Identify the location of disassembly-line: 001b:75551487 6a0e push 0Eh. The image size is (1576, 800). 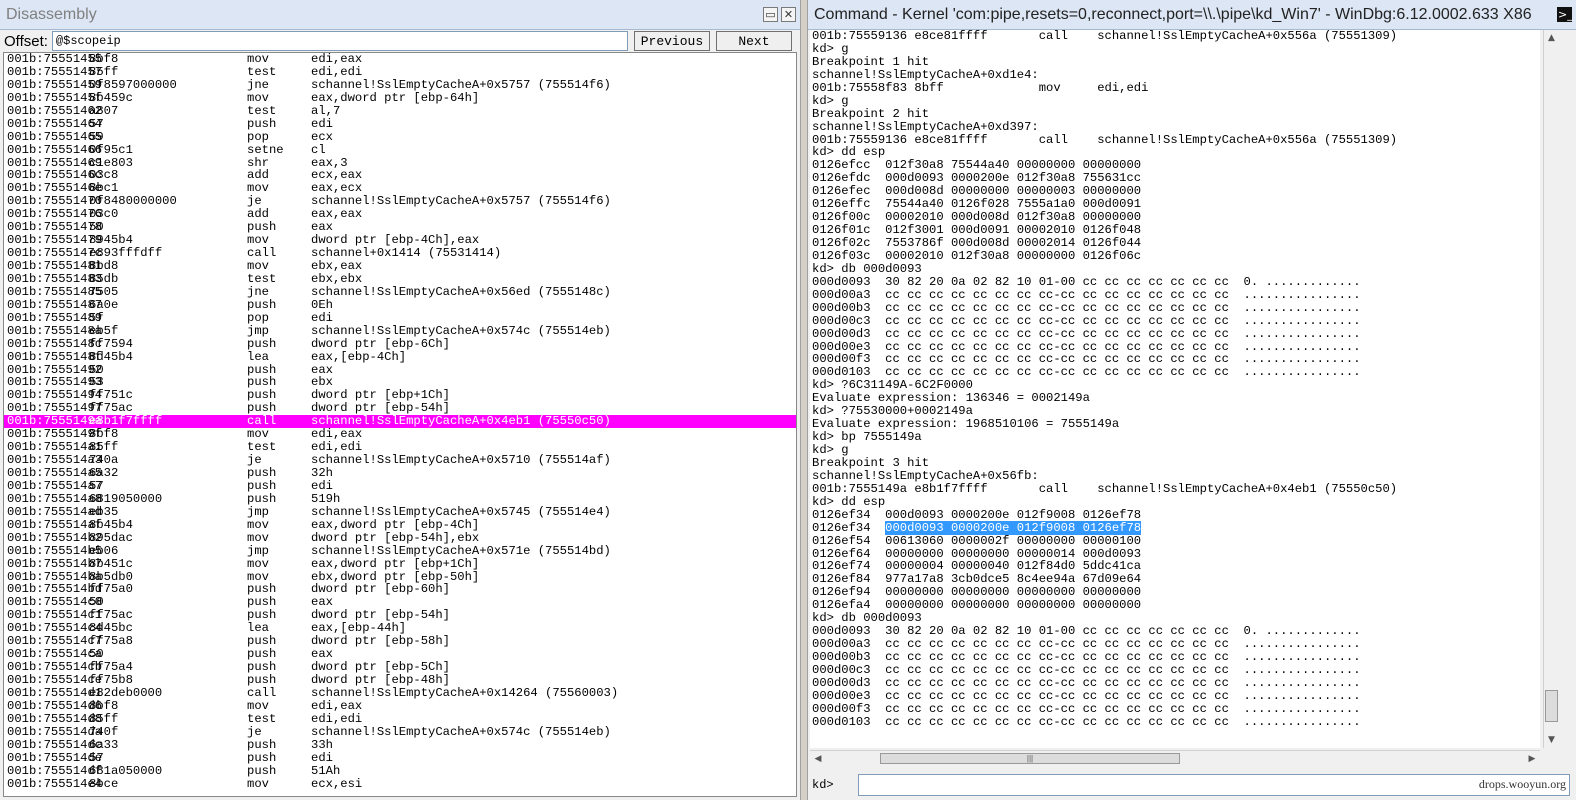
(400, 304).